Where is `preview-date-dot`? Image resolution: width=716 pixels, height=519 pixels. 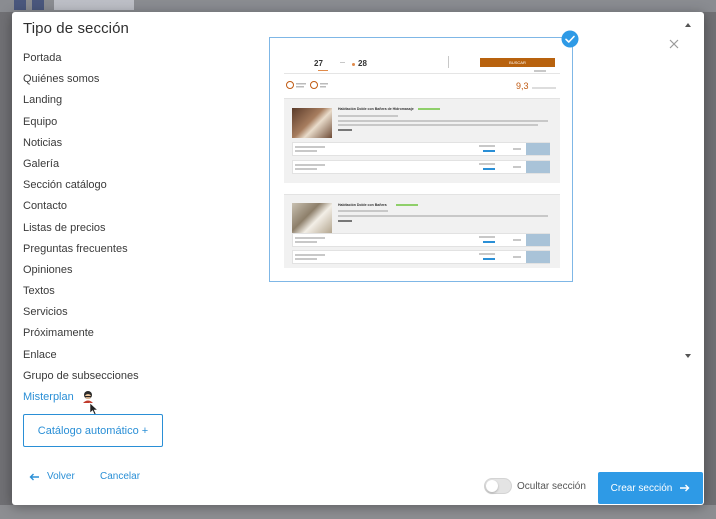 preview-date-dot is located at coordinates (353, 64).